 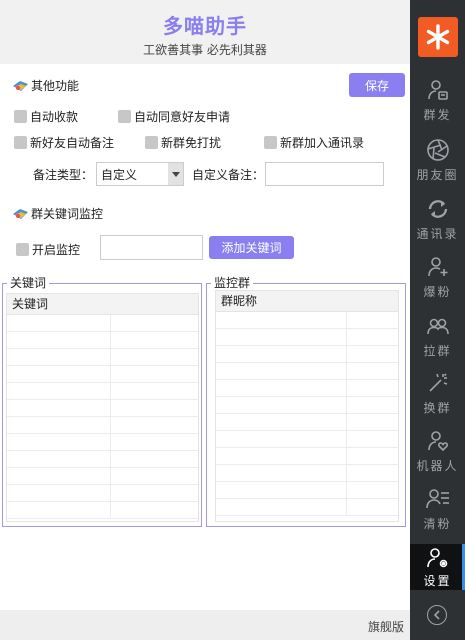 What do you see at coordinates (377, 85) in the screenshot?
I see `save-button: 保存` at bounding box center [377, 85].